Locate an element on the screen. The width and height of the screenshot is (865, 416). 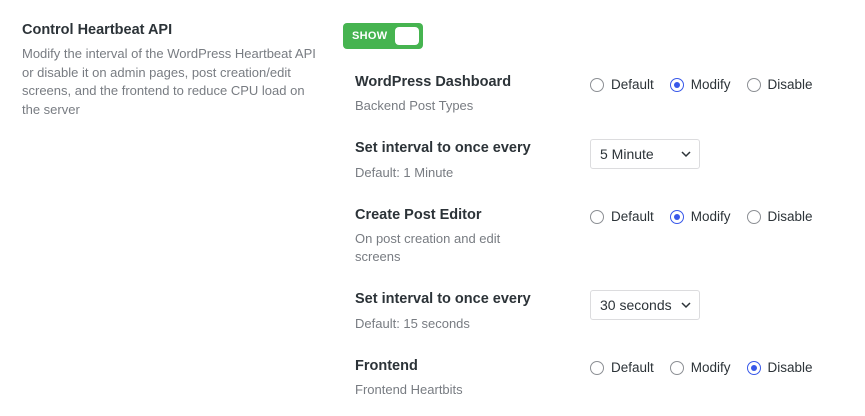
dashboard-interval-title: Set interval to once every is located at coordinates (443, 148).